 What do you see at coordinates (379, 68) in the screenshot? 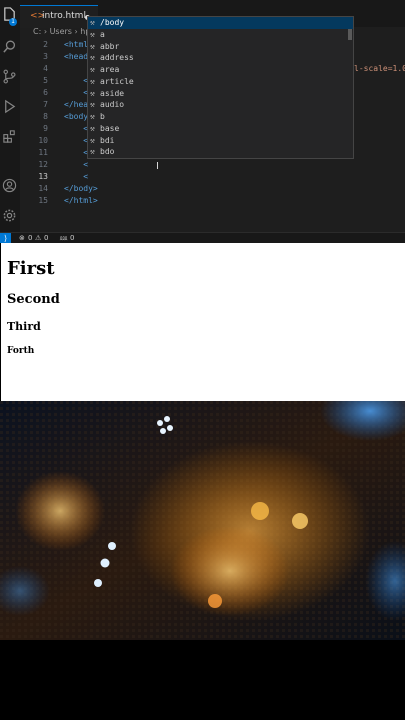
I see `code-overflow-fragment: l-scale=1.0` at bounding box center [379, 68].